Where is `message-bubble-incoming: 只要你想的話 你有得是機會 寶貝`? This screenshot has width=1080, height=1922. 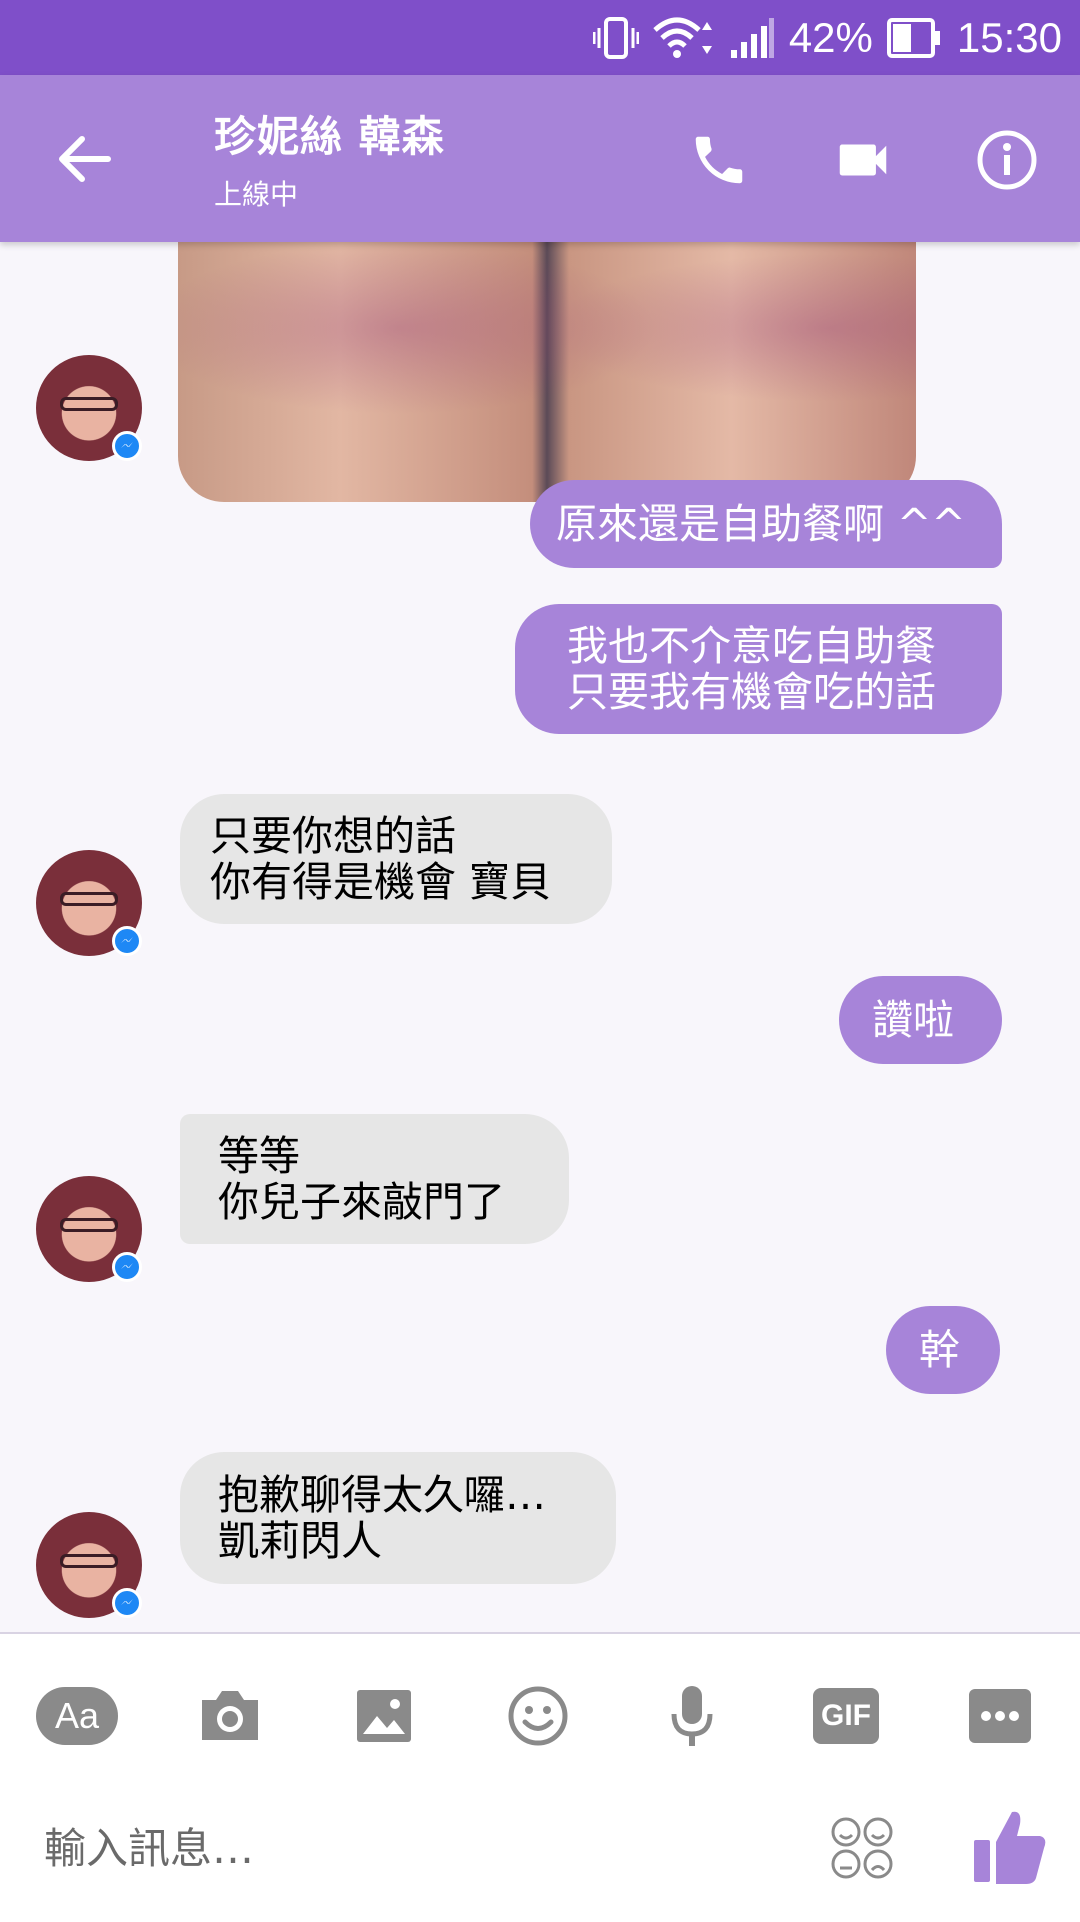 message-bubble-incoming: 只要你想的話 你有得是機會 寶貝 is located at coordinates (396, 859).